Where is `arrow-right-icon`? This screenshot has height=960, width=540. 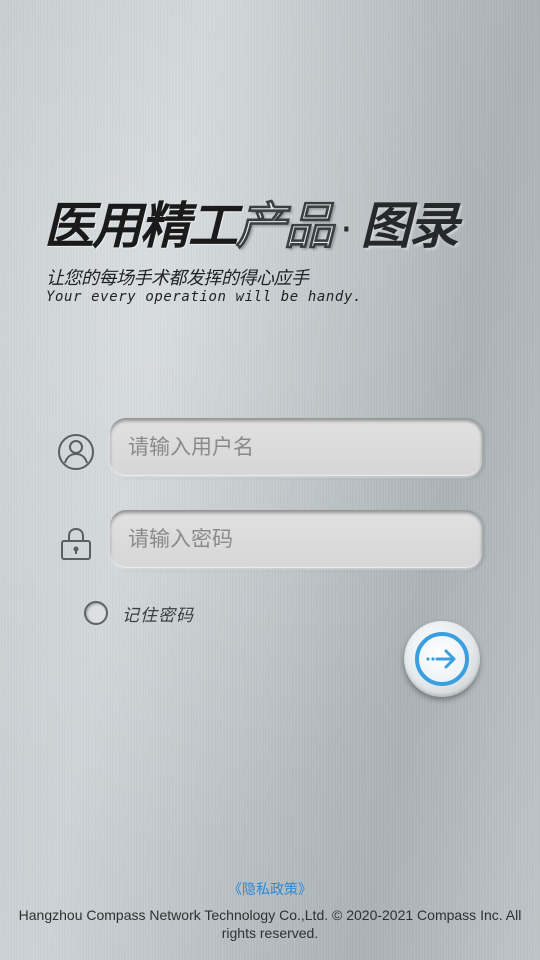 arrow-right-icon is located at coordinates (441, 659).